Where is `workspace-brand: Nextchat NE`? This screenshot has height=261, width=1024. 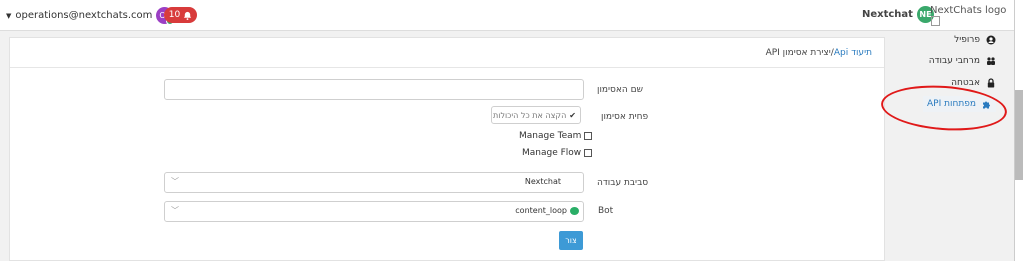 workspace-brand: Nextchat NE is located at coordinates (898, 14).